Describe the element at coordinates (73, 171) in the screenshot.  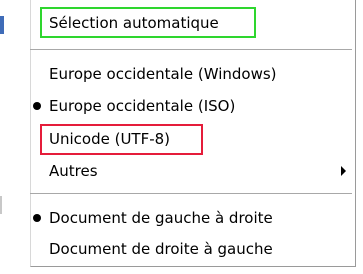
I see `menu-item-label: Autres` at that location.